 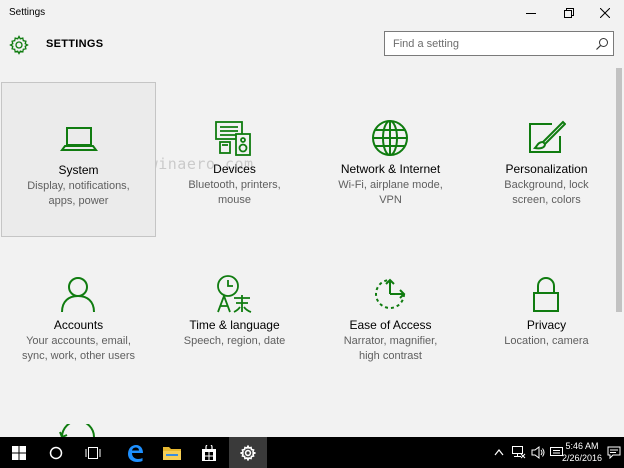 What do you see at coordinates (78, 295) in the screenshot?
I see `person-icon` at bounding box center [78, 295].